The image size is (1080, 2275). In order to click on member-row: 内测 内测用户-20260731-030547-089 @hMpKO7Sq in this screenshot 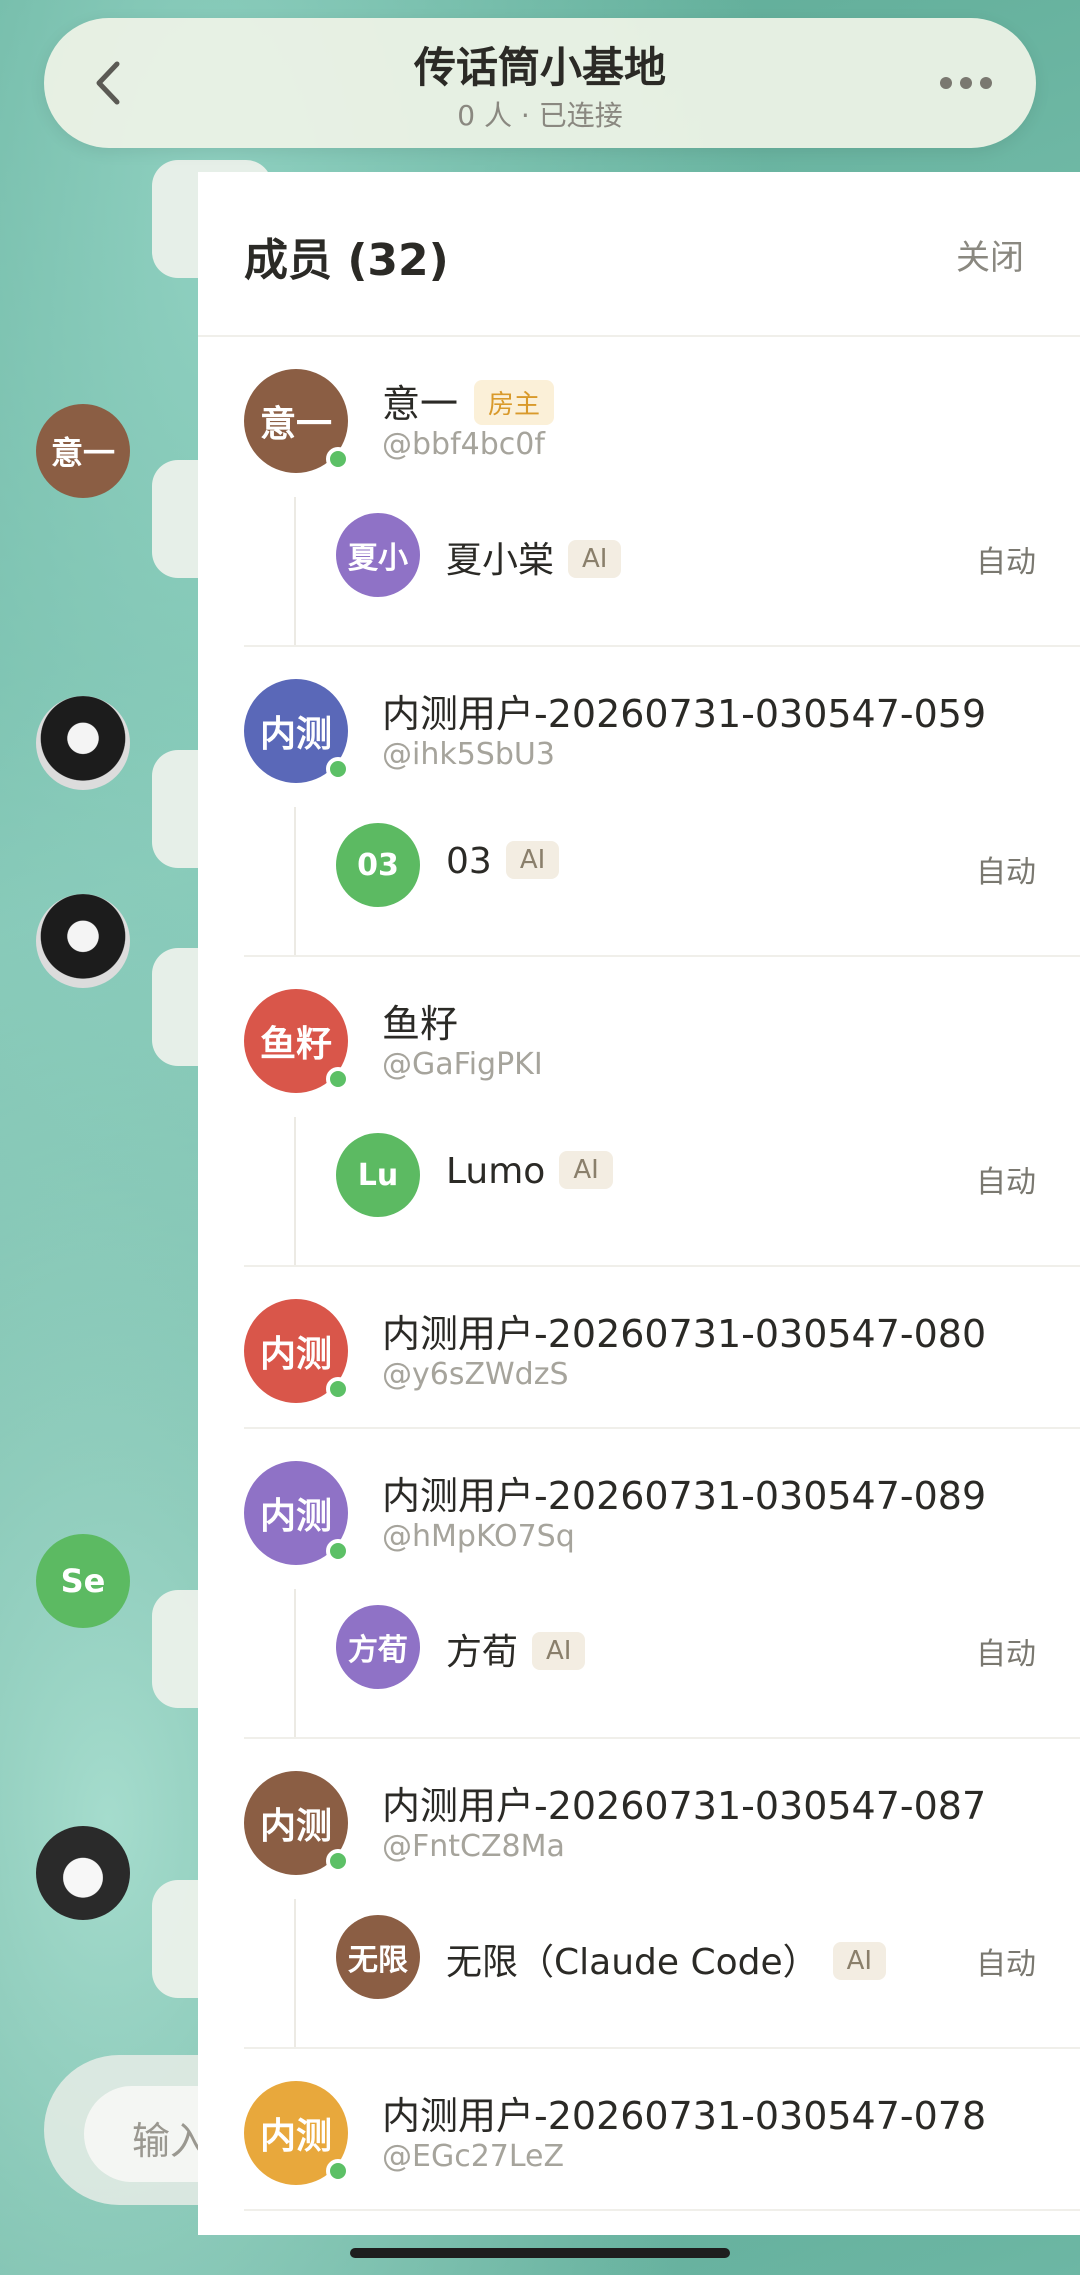, I will do `click(662, 1509)`.